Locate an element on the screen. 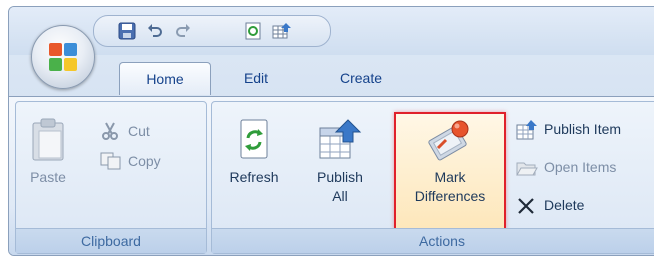 This screenshot has width=654, height=260. mark-differences-icon is located at coordinates (448, 140).